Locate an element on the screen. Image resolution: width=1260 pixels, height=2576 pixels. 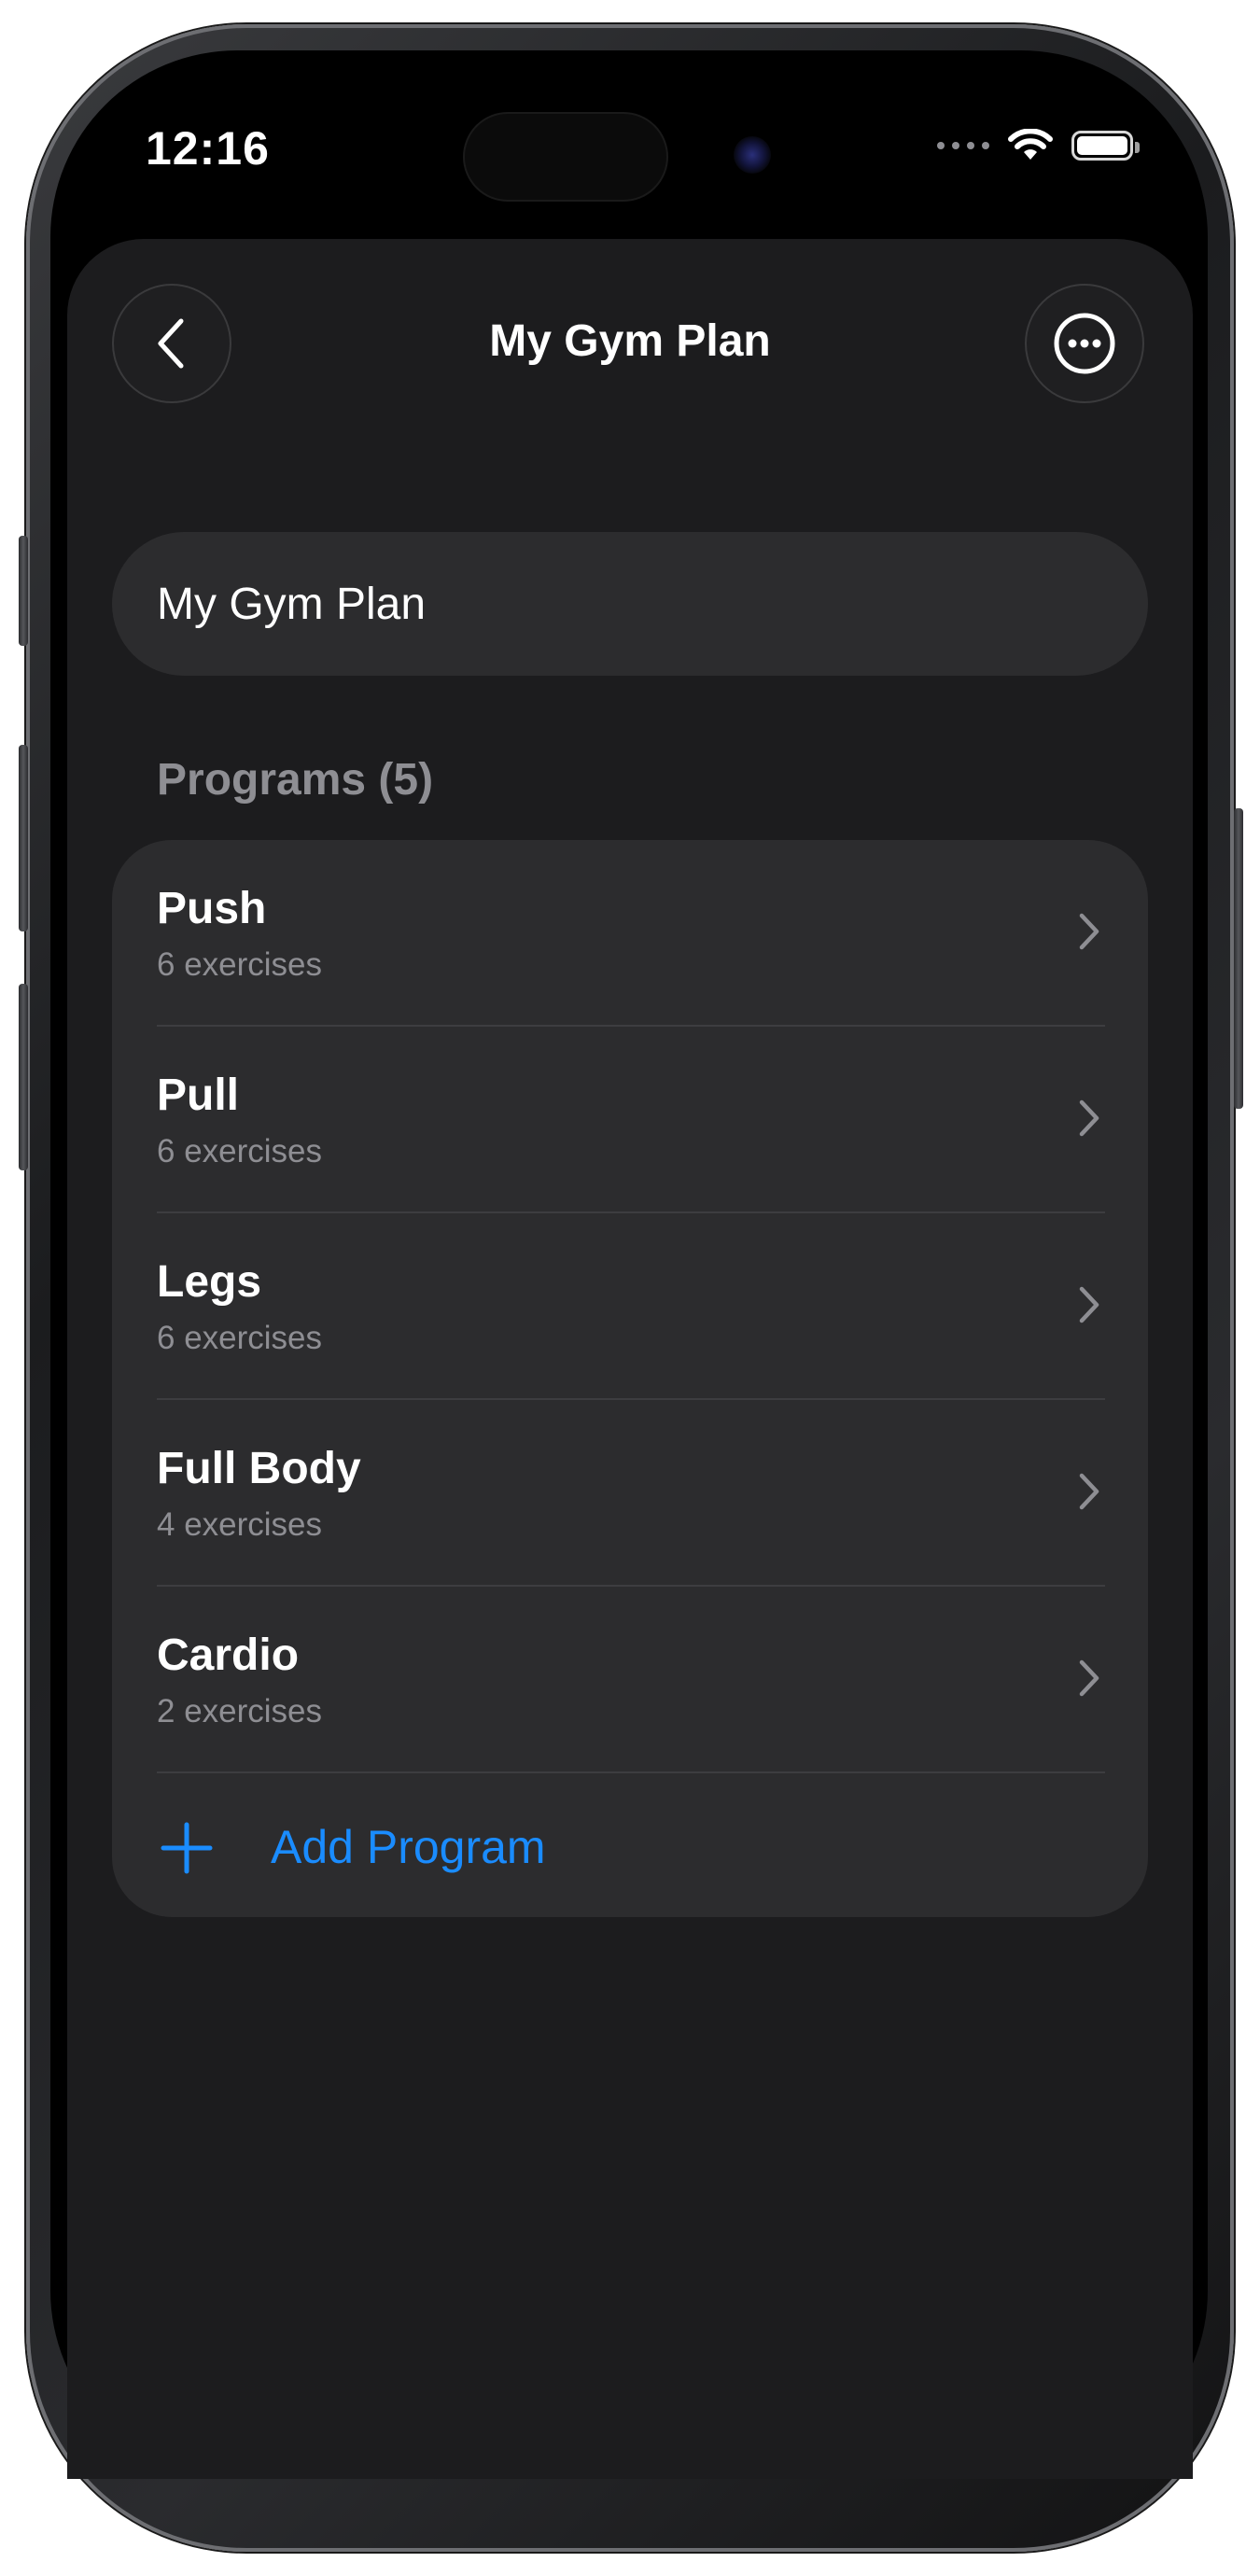
cellular-signal-icon is located at coordinates (963, 145).